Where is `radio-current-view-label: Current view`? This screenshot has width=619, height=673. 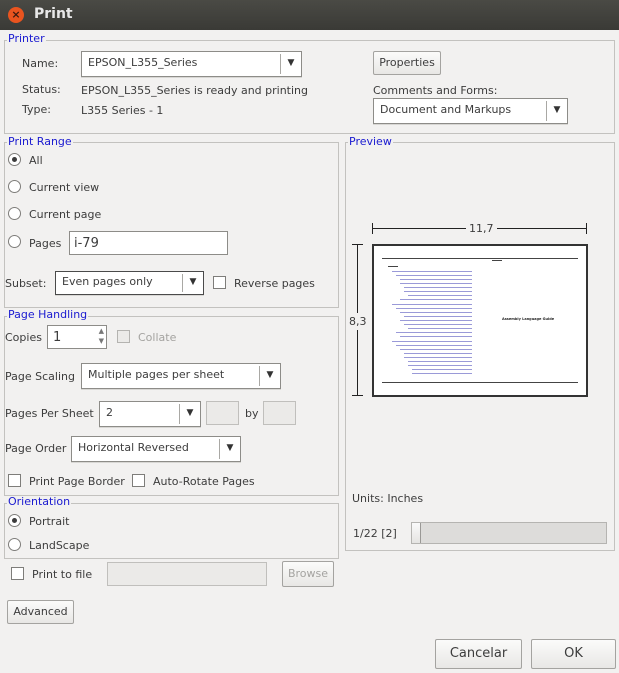
radio-current-view-label: Current view is located at coordinates (64, 187).